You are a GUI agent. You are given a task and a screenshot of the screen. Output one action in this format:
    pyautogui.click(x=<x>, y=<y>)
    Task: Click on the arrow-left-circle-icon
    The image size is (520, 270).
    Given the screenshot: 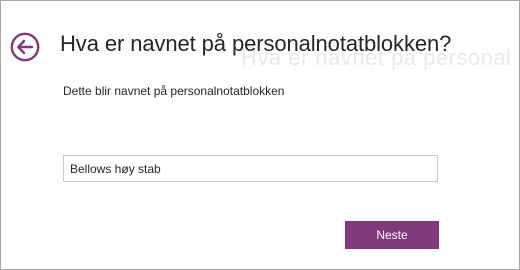 What is the action you would take?
    pyautogui.click(x=25, y=47)
    